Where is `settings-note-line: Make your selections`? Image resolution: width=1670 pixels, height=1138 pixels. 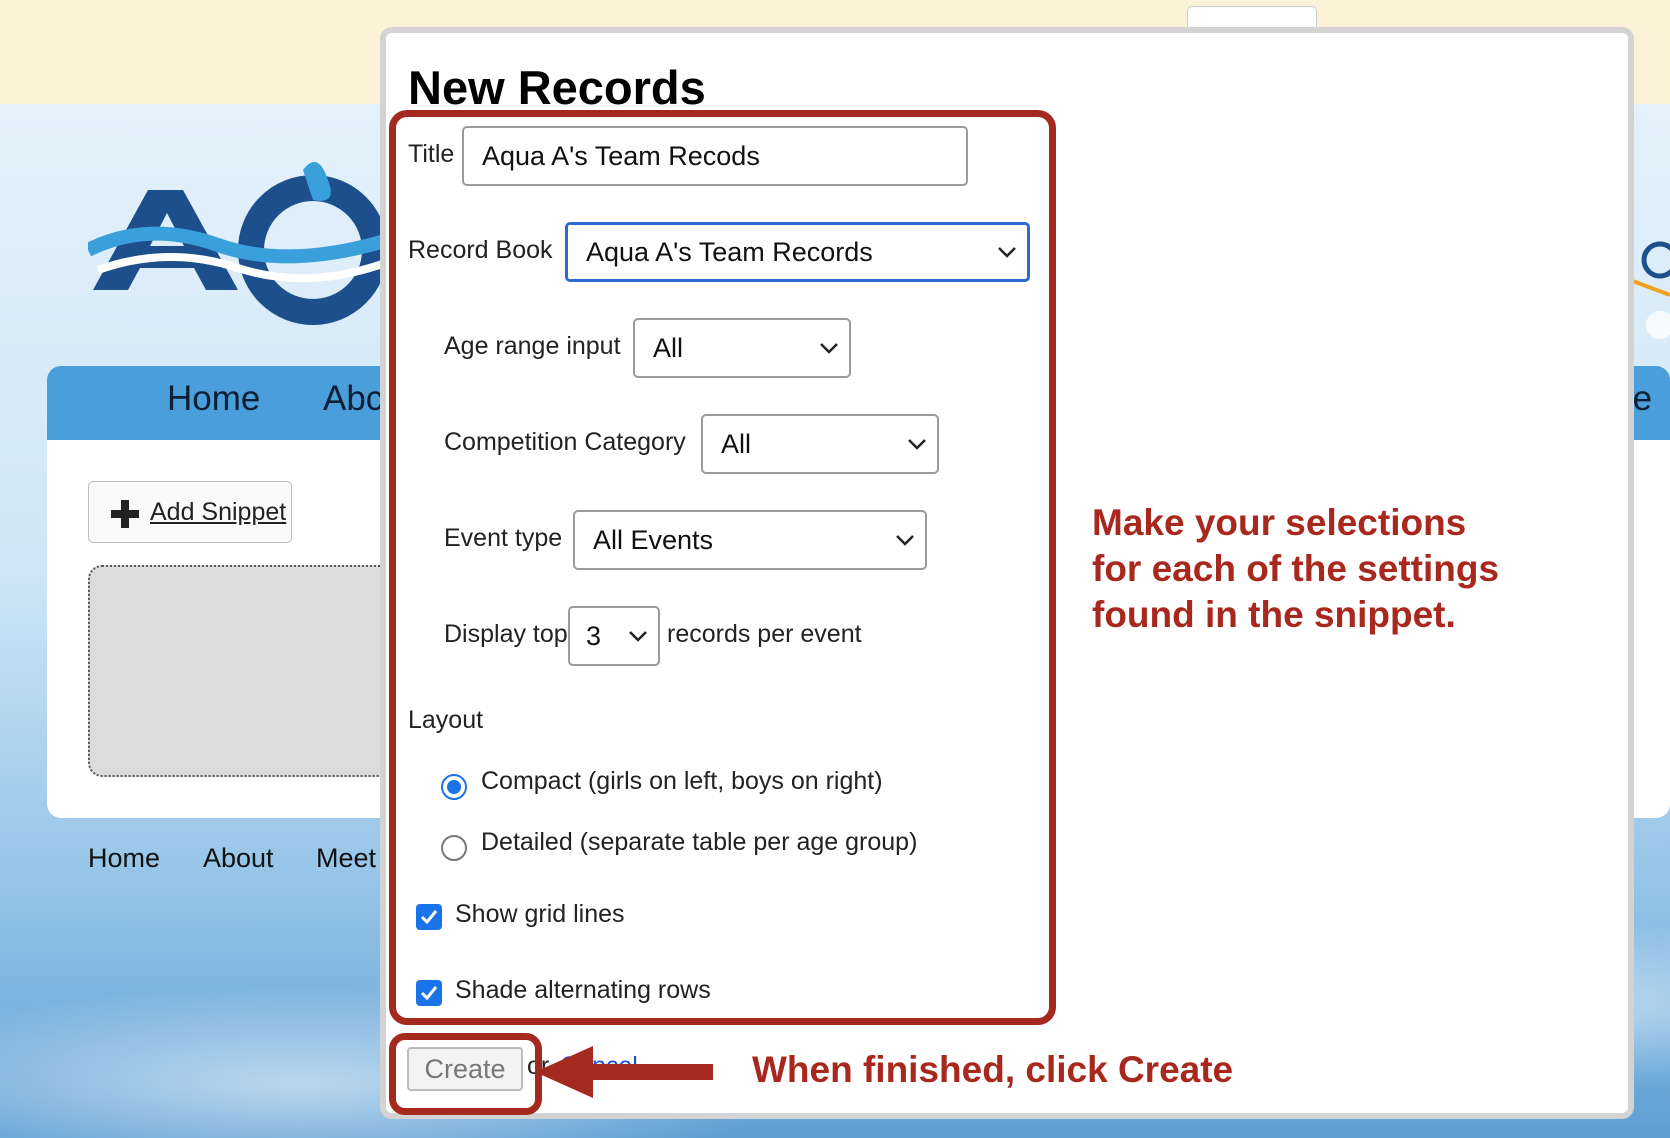
settings-note-line: Make your selections is located at coordinates (1279, 522).